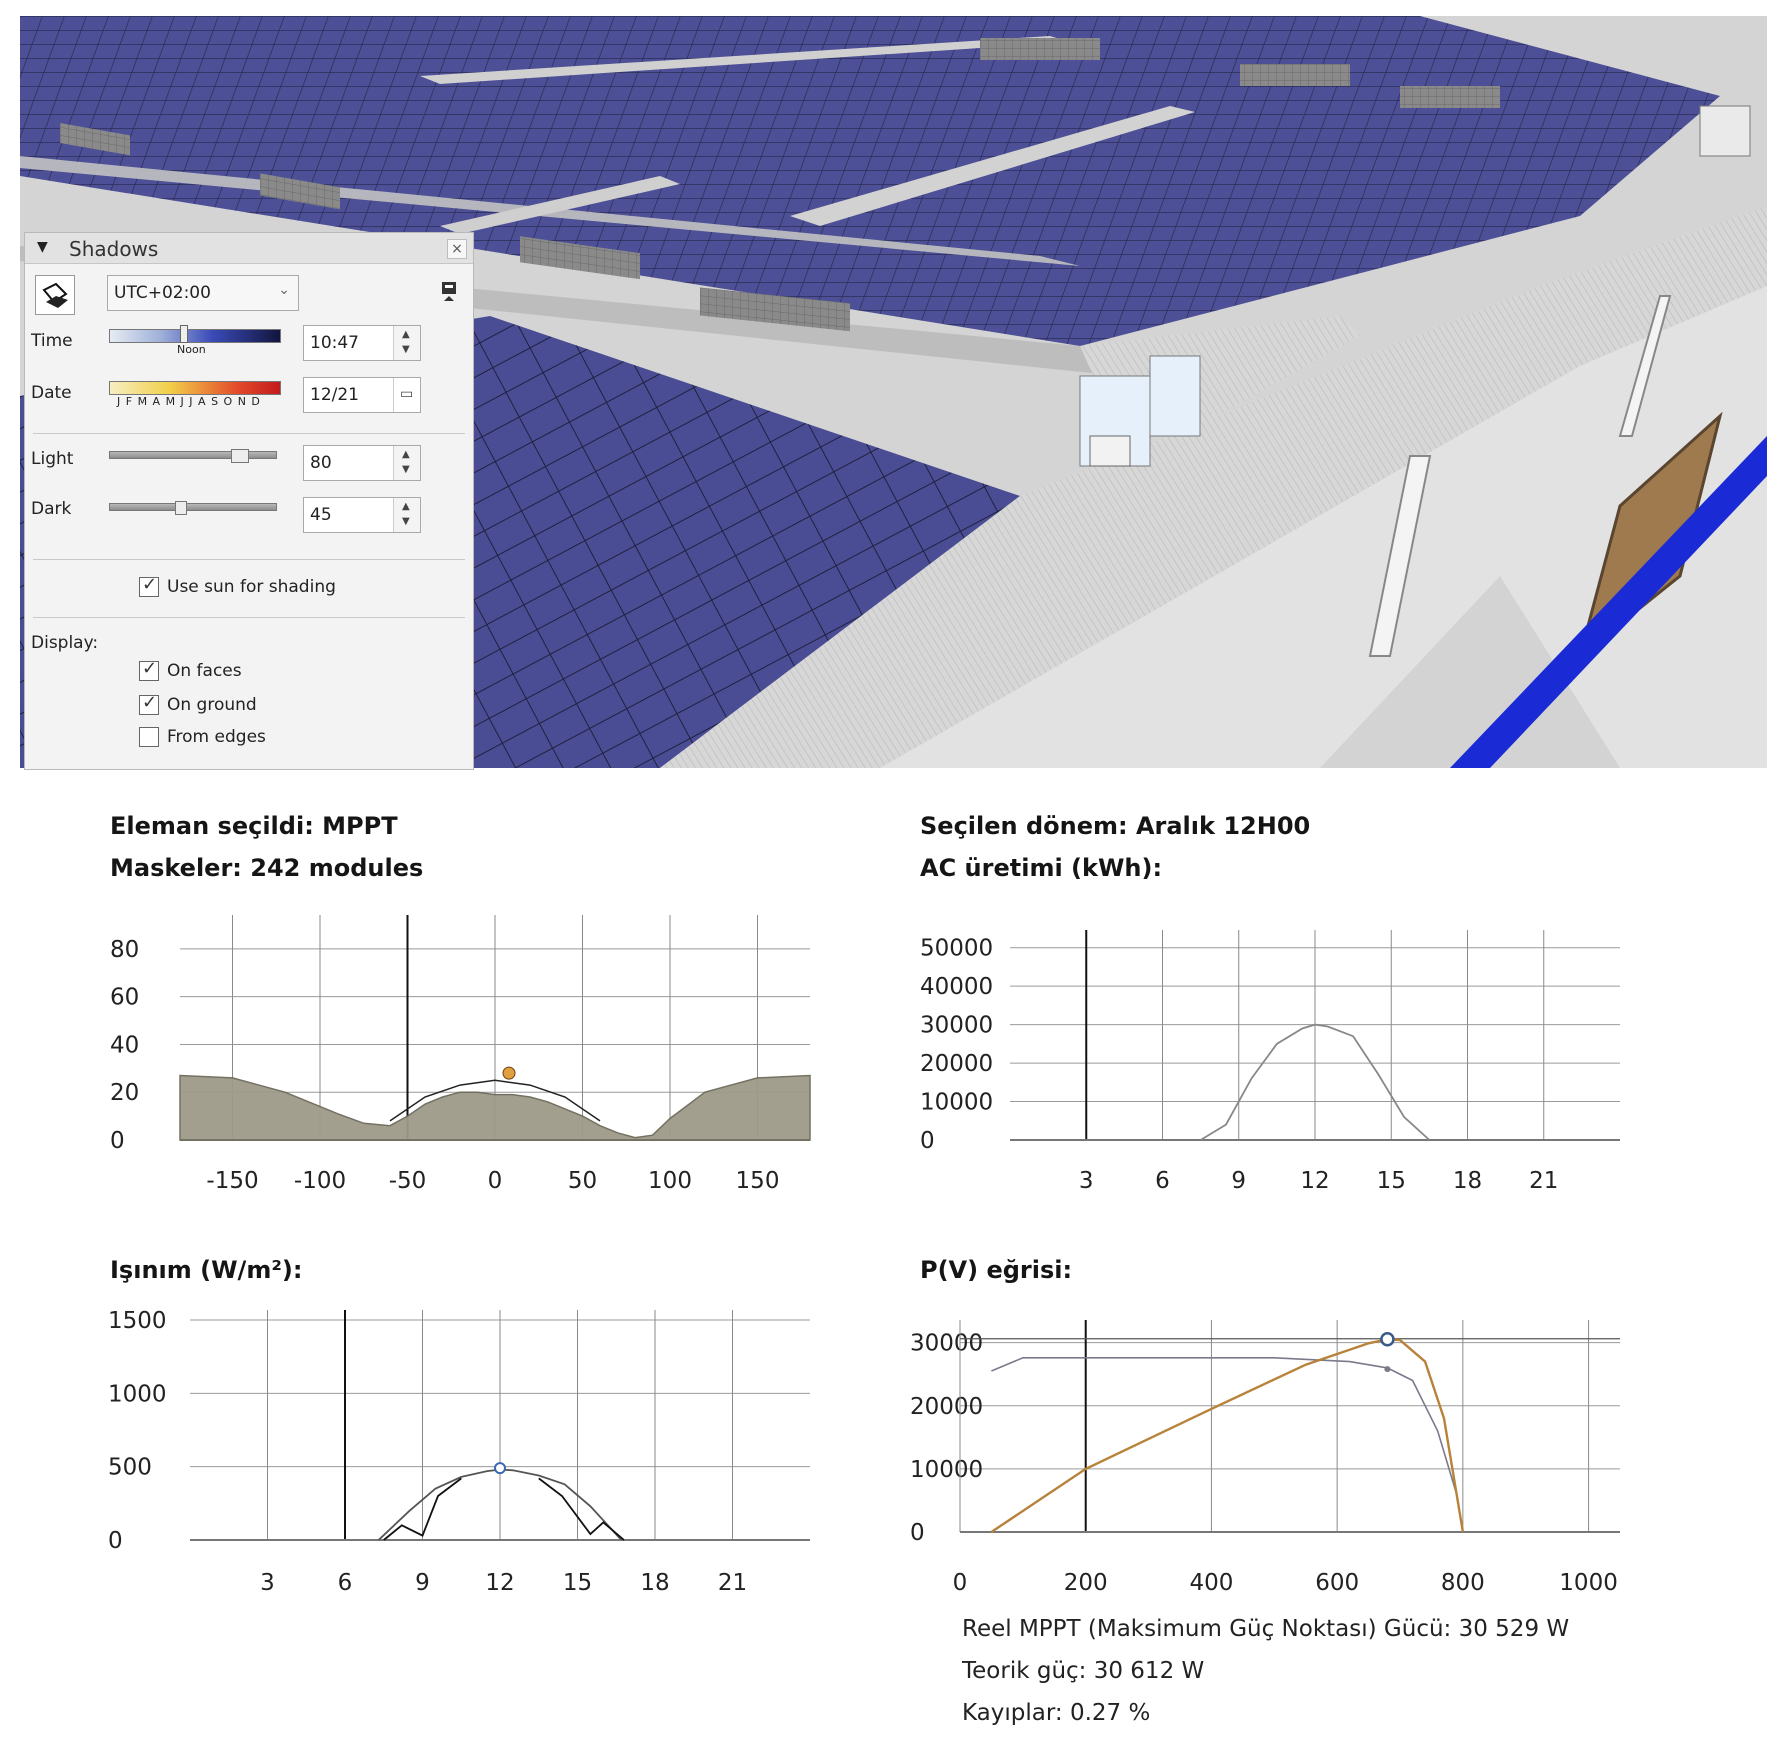 Image resolution: width=1787 pixels, height=1747 pixels. What do you see at coordinates (124, 1093) in the screenshot?
I see `y-tick-label: 20` at bounding box center [124, 1093].